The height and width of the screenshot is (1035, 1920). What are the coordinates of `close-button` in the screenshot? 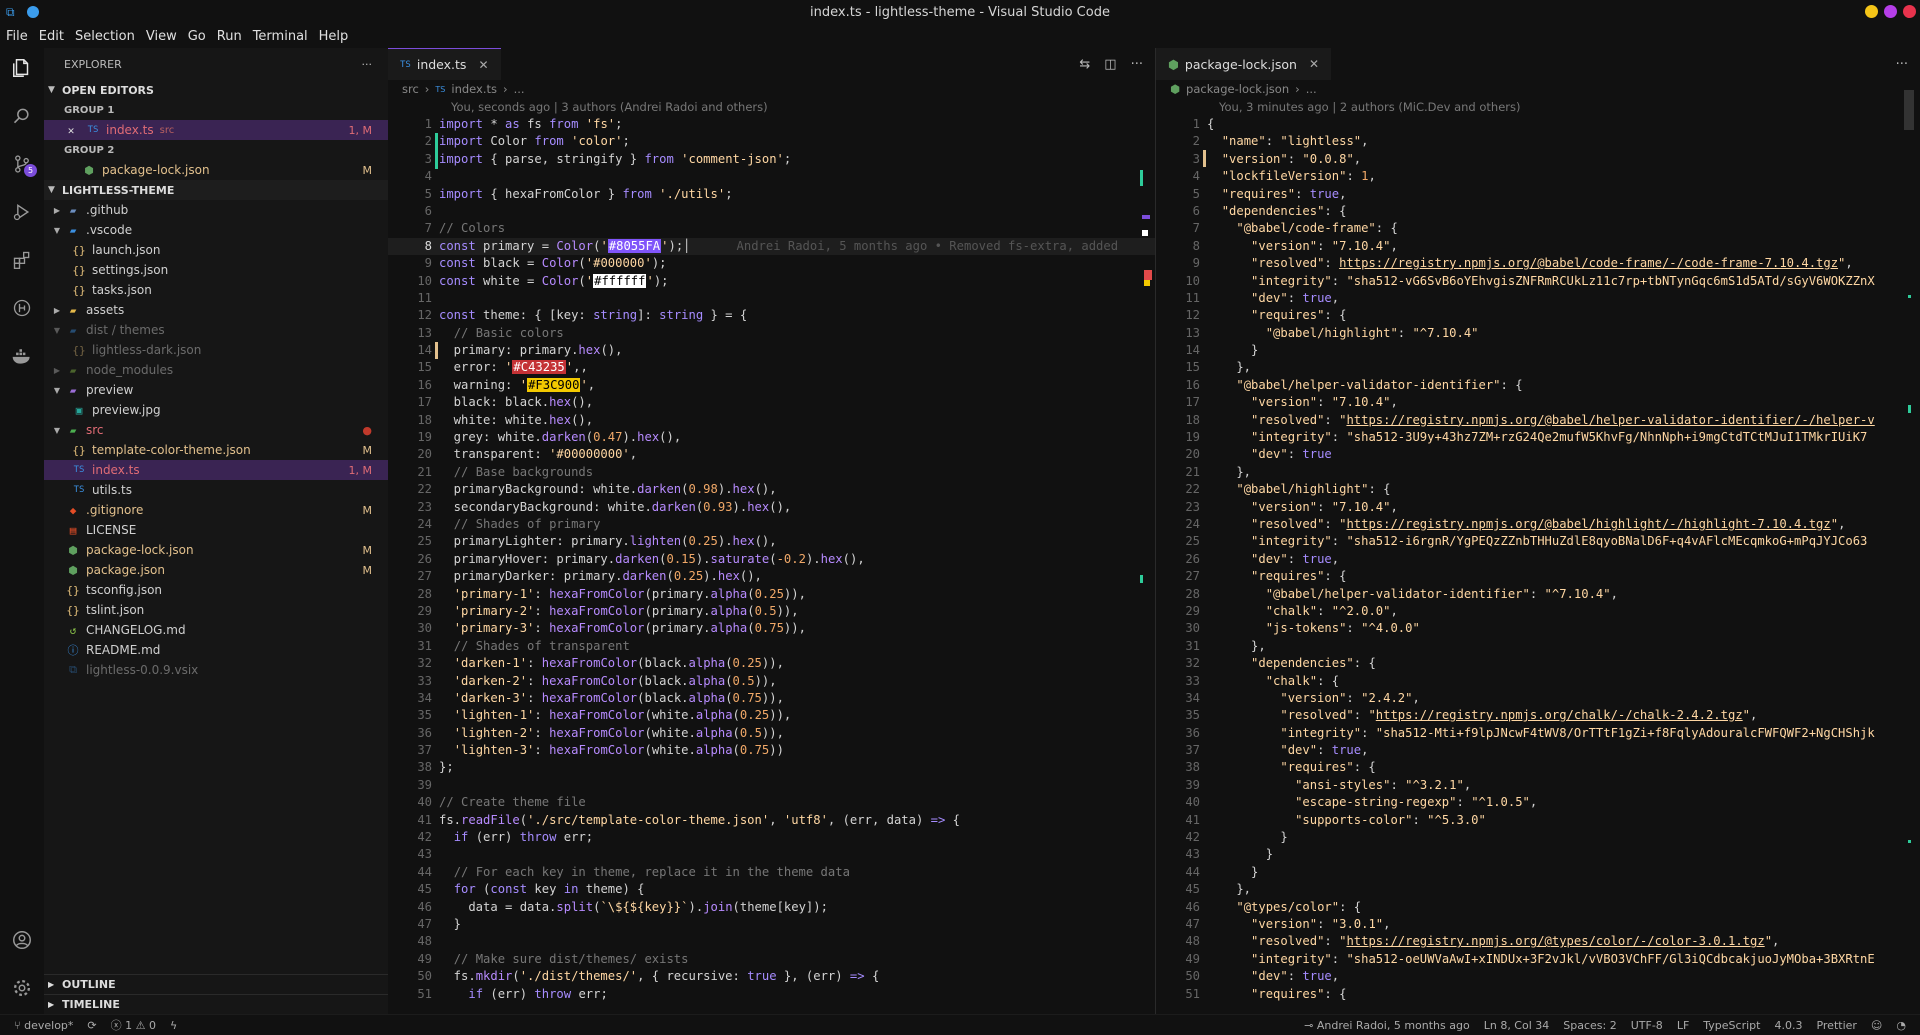 It's located at (1909, 11).